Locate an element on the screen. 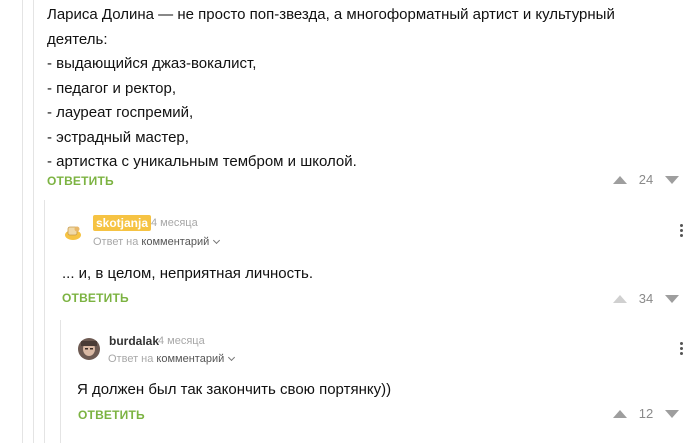 The width and height of the screenshot is (700, 443). rating-control: 24 is located at coordinates (646, 179).